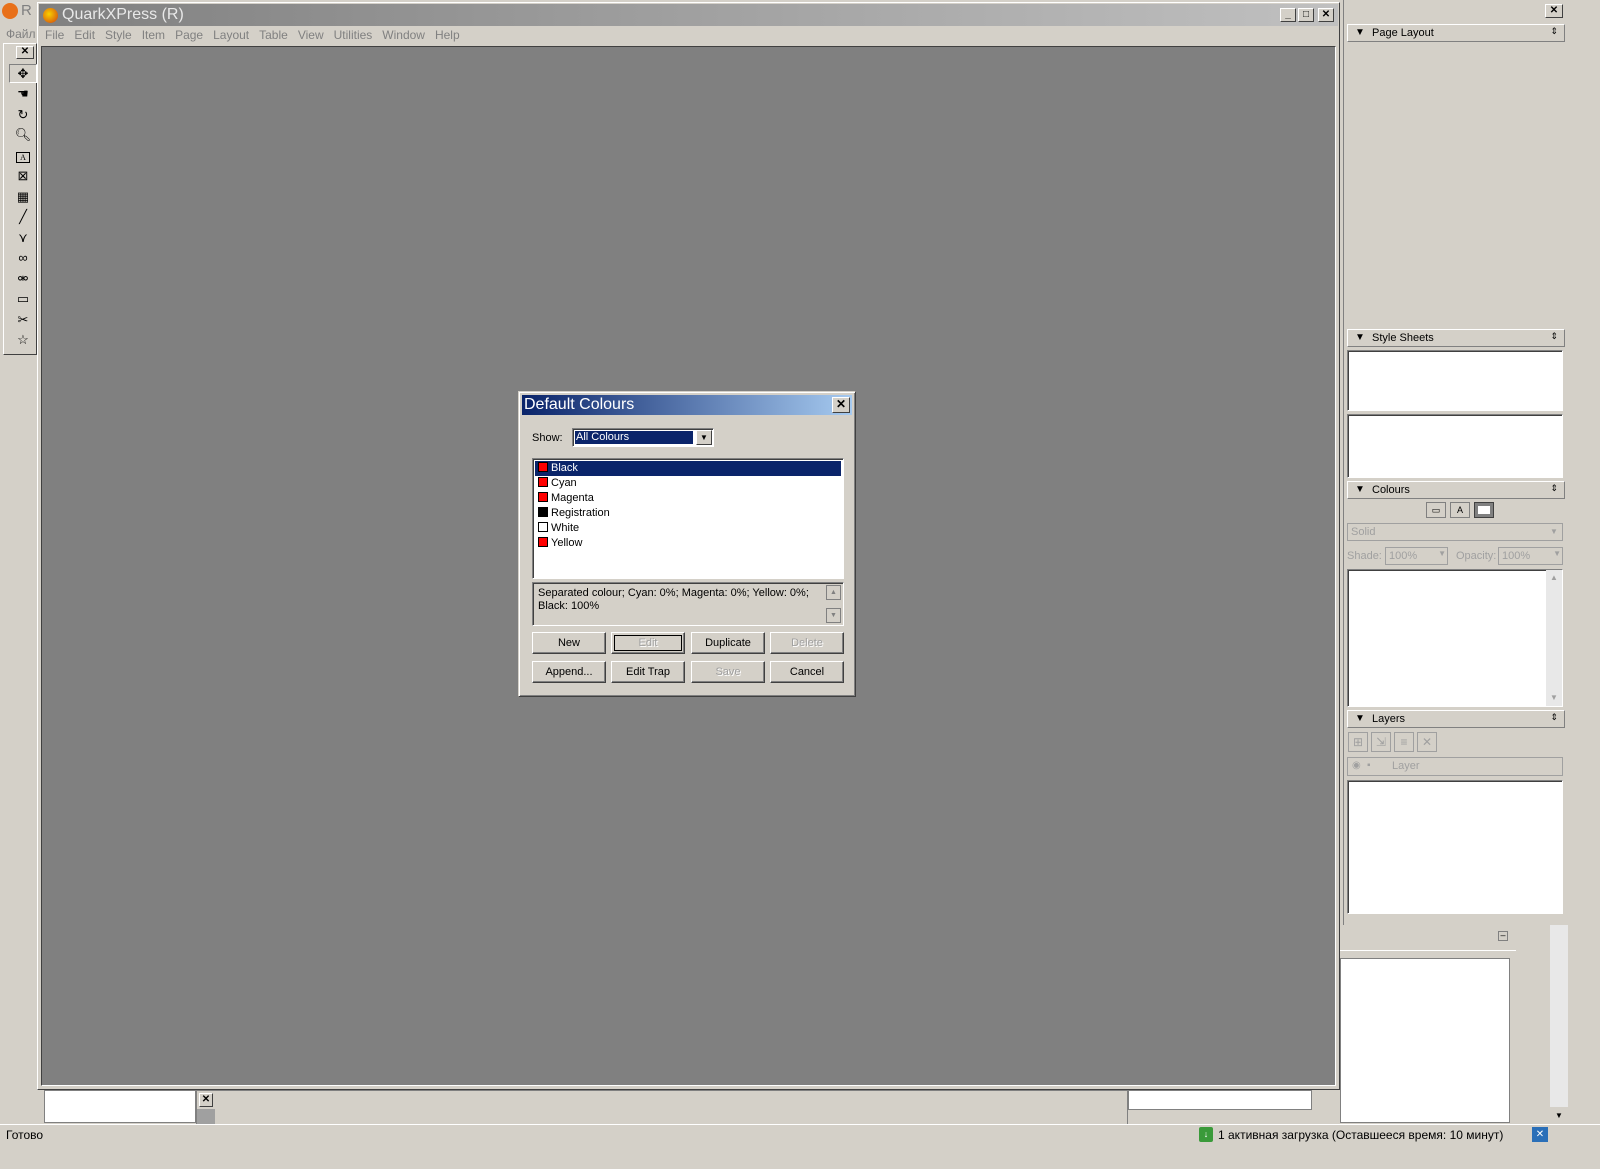  What do you see at coordinates (1358, 742) in the screenshot?
I see `new-layer-icon: ⊞` at bounding box center [1358, 742].